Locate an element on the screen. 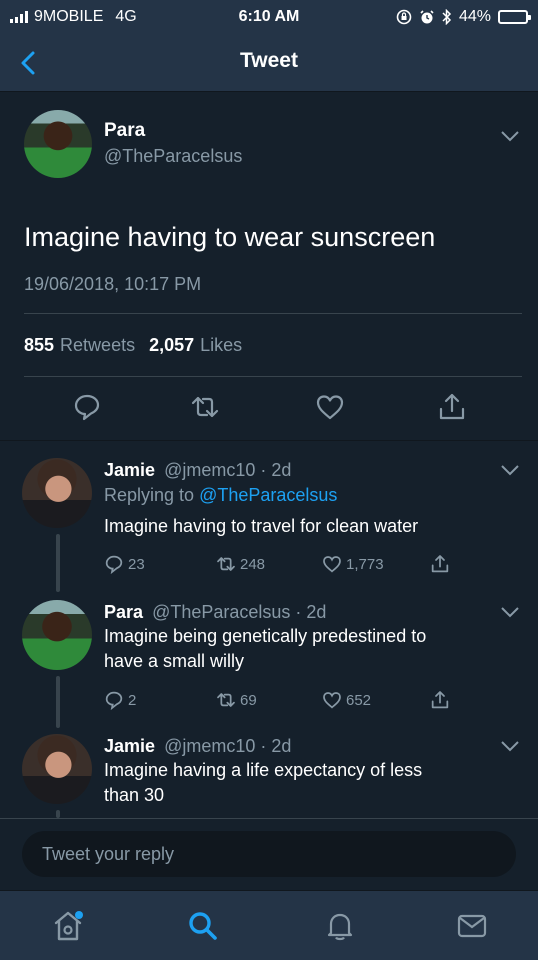 This screenshot has width=538, height=960. retweet-button is located at coordinates (205, 407).